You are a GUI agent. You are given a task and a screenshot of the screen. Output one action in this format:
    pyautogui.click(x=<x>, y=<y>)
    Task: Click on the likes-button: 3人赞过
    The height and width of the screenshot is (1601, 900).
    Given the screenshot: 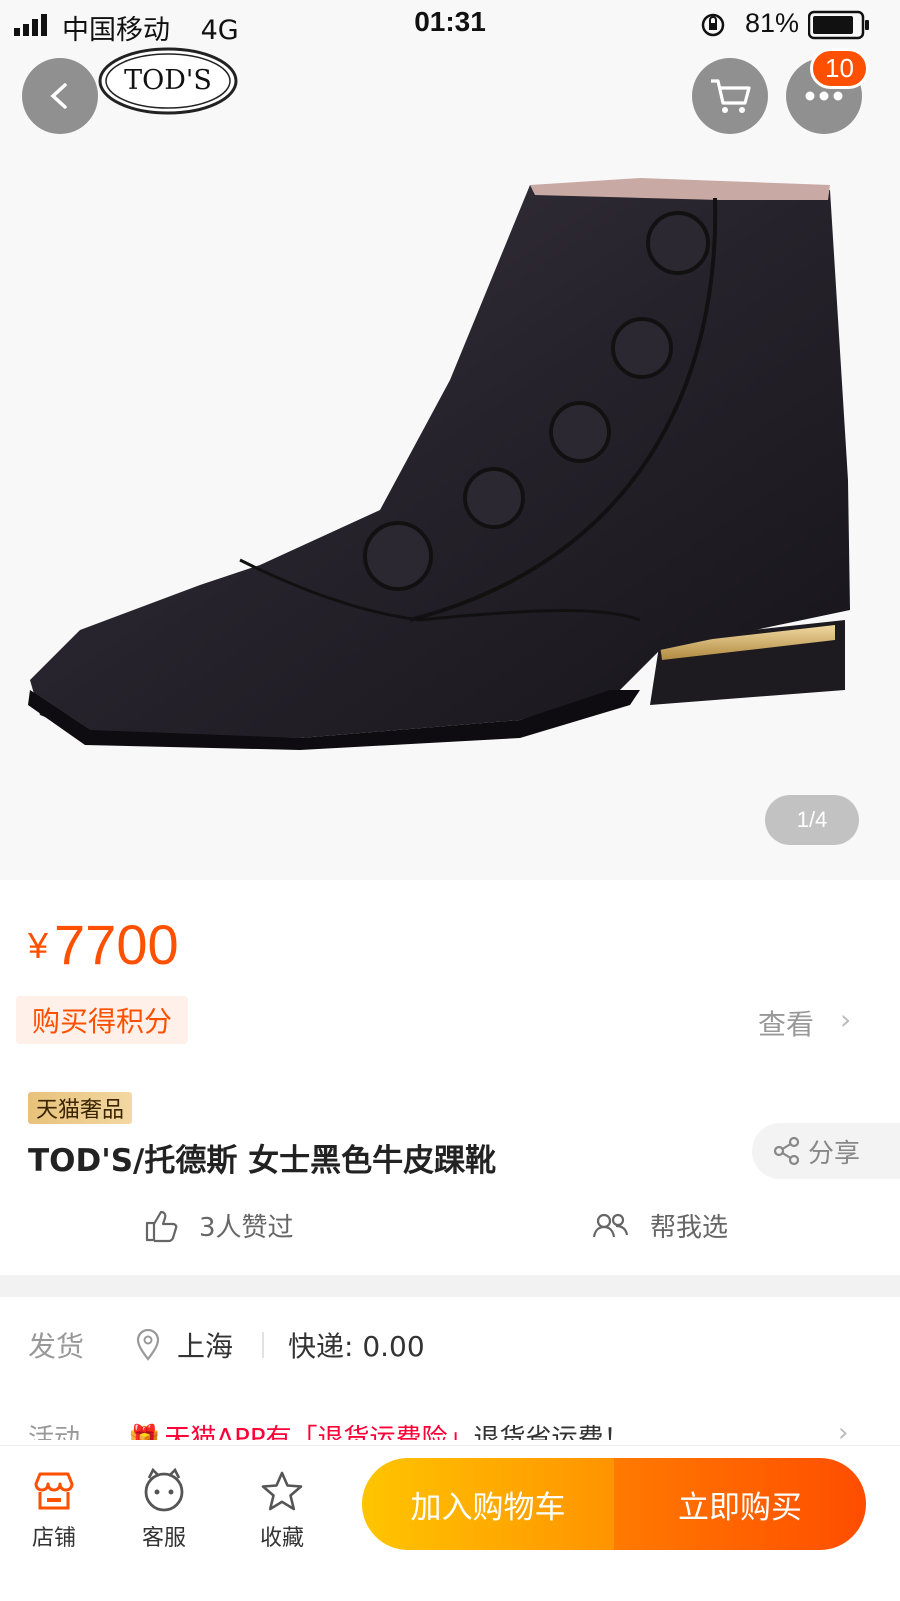 What is the action you would take?
    pyautogui.click(x=218, y=1225)
    